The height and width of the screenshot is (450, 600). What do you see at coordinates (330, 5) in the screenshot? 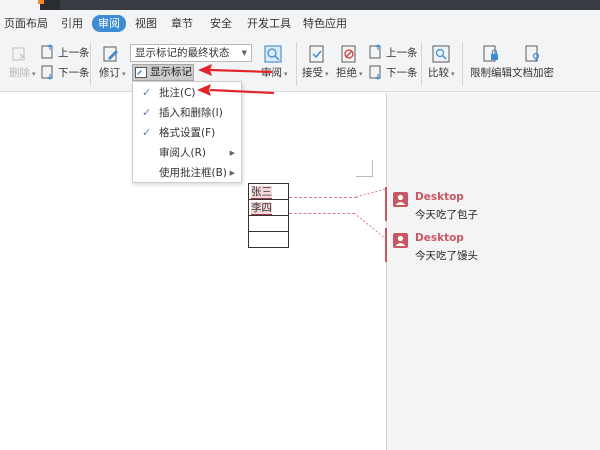
I see `title-strip` at bounding box center [330, 5].